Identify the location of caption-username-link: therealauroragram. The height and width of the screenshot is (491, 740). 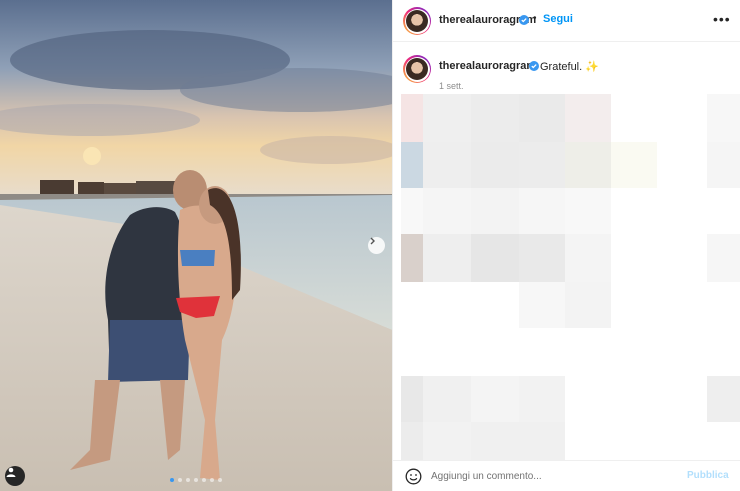
(487, 66).